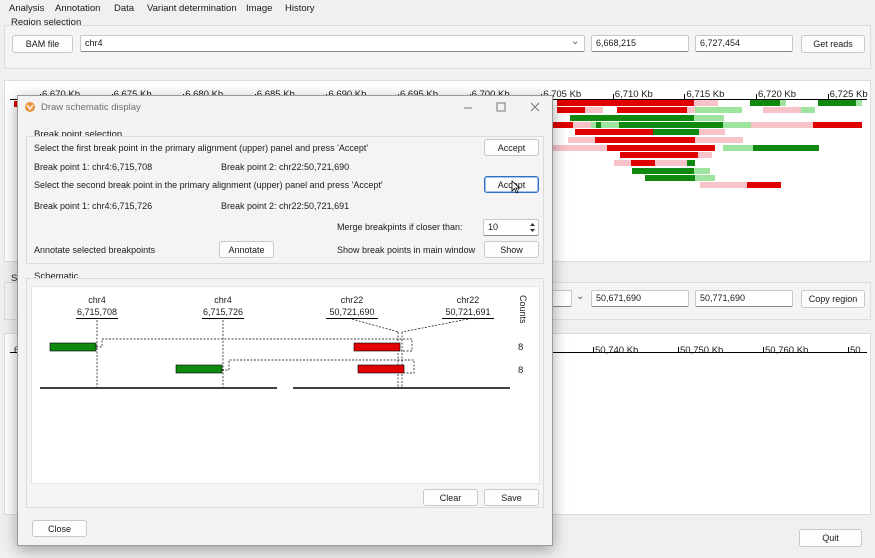 This screenshot has height=558, width=875. I want to click on annotate-button: Annotate, so click(246, 249).